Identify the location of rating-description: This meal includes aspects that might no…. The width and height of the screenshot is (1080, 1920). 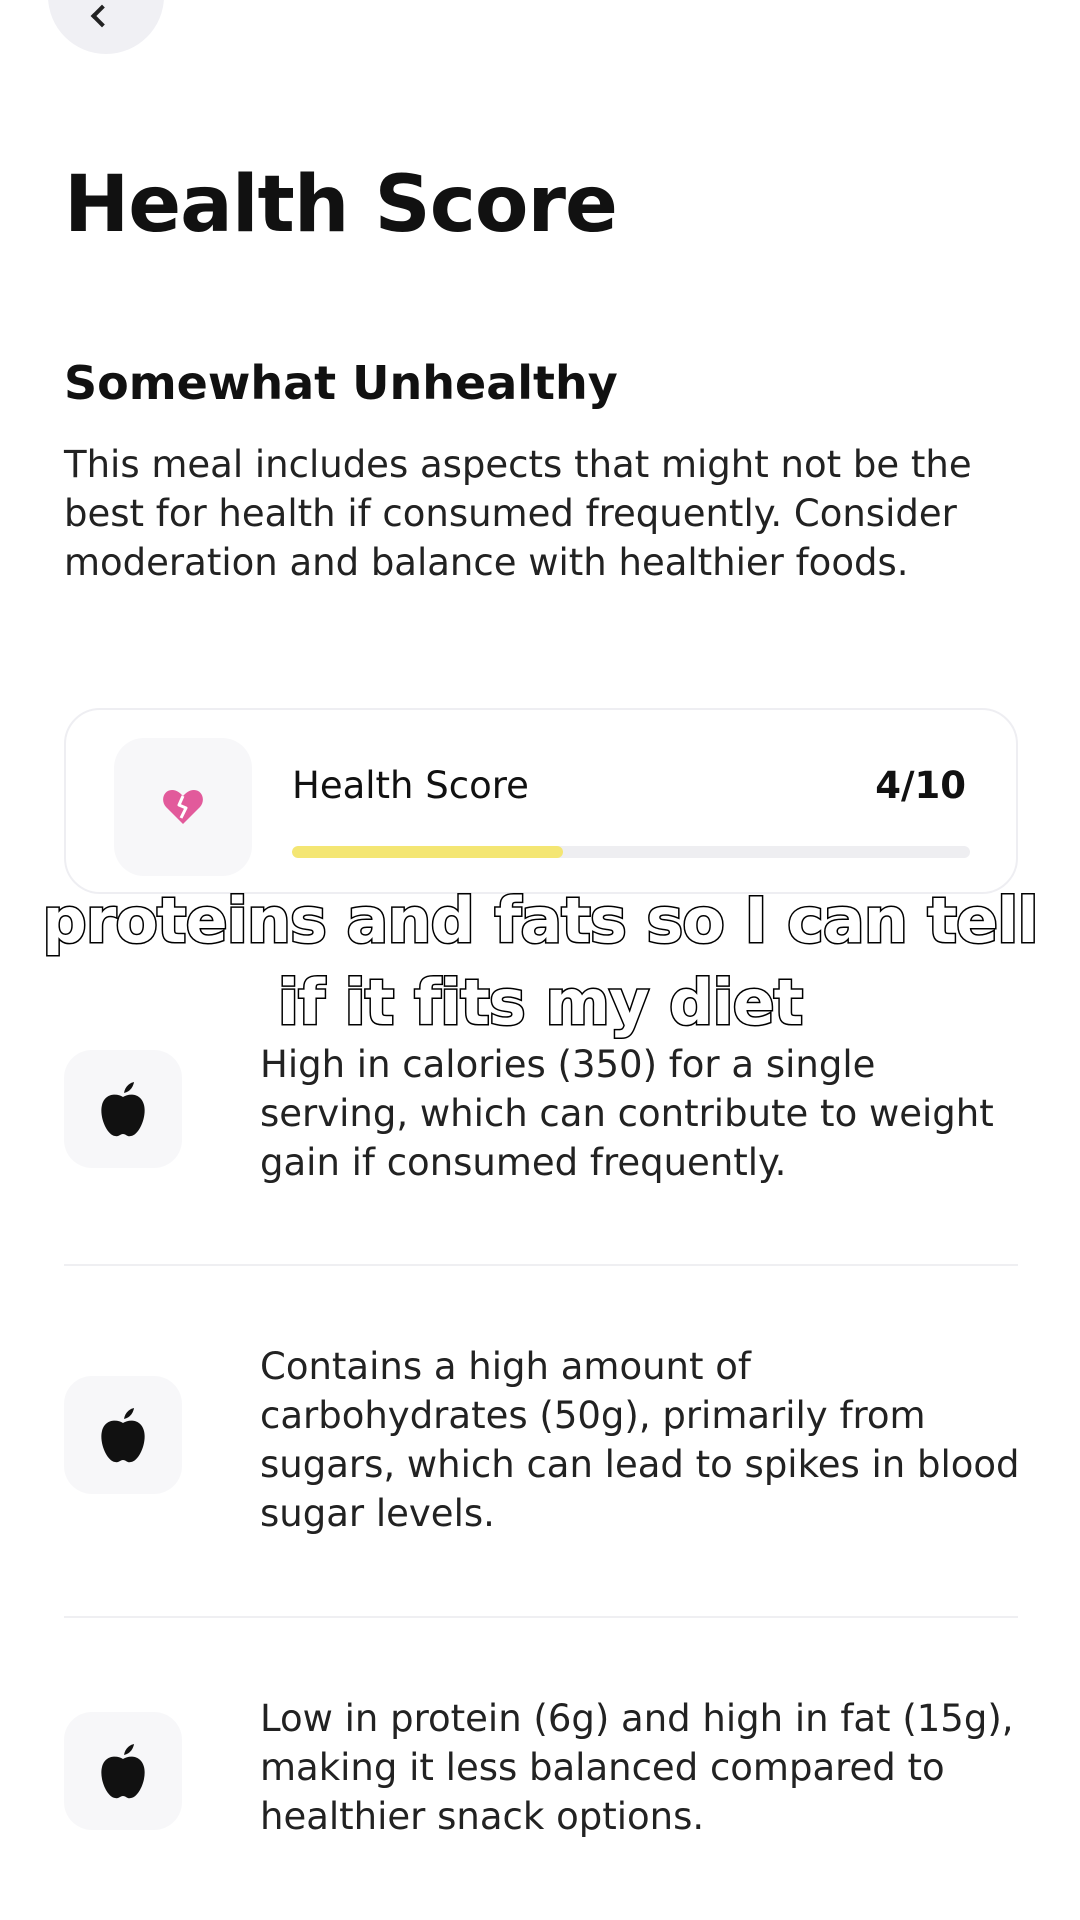
(518, 513).